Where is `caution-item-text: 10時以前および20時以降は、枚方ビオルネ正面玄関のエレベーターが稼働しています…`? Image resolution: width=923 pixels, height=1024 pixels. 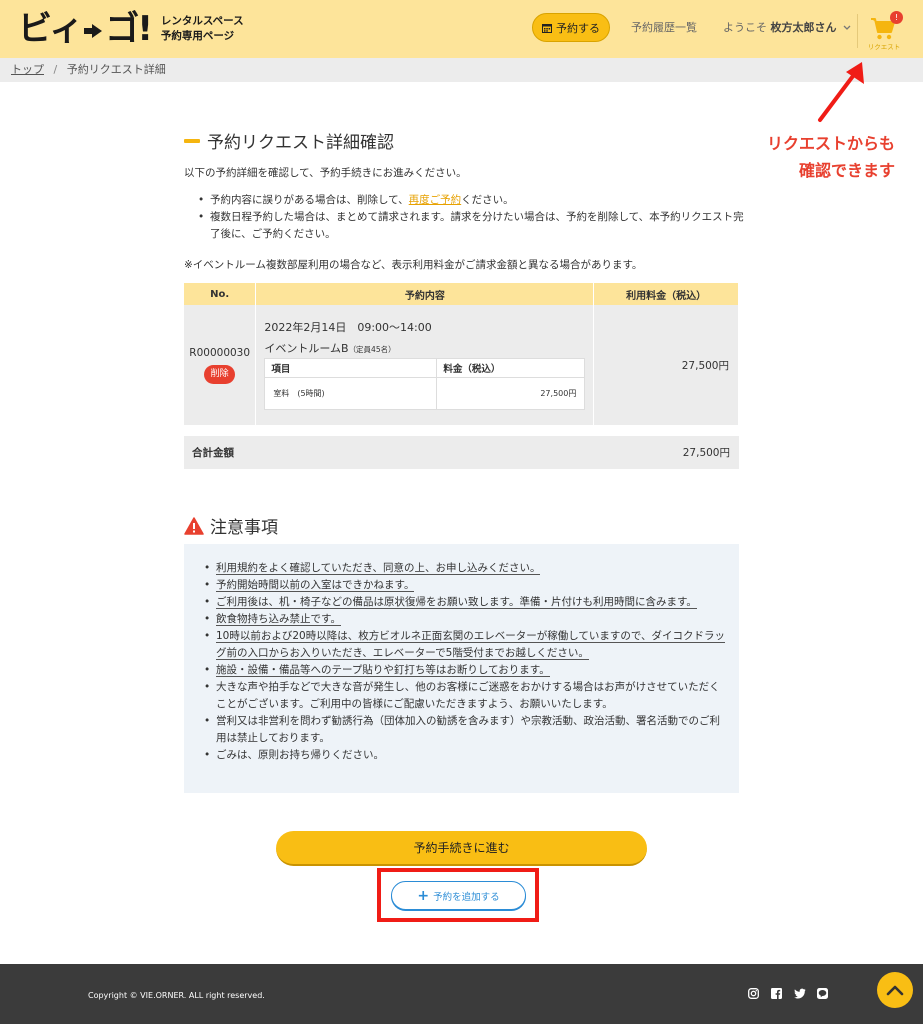 caution-item-text: 10時以前および20時以降は、枚方ビオルネ正面玄関のエレベーターが稼働しています… is located at coordinates (470, 645).